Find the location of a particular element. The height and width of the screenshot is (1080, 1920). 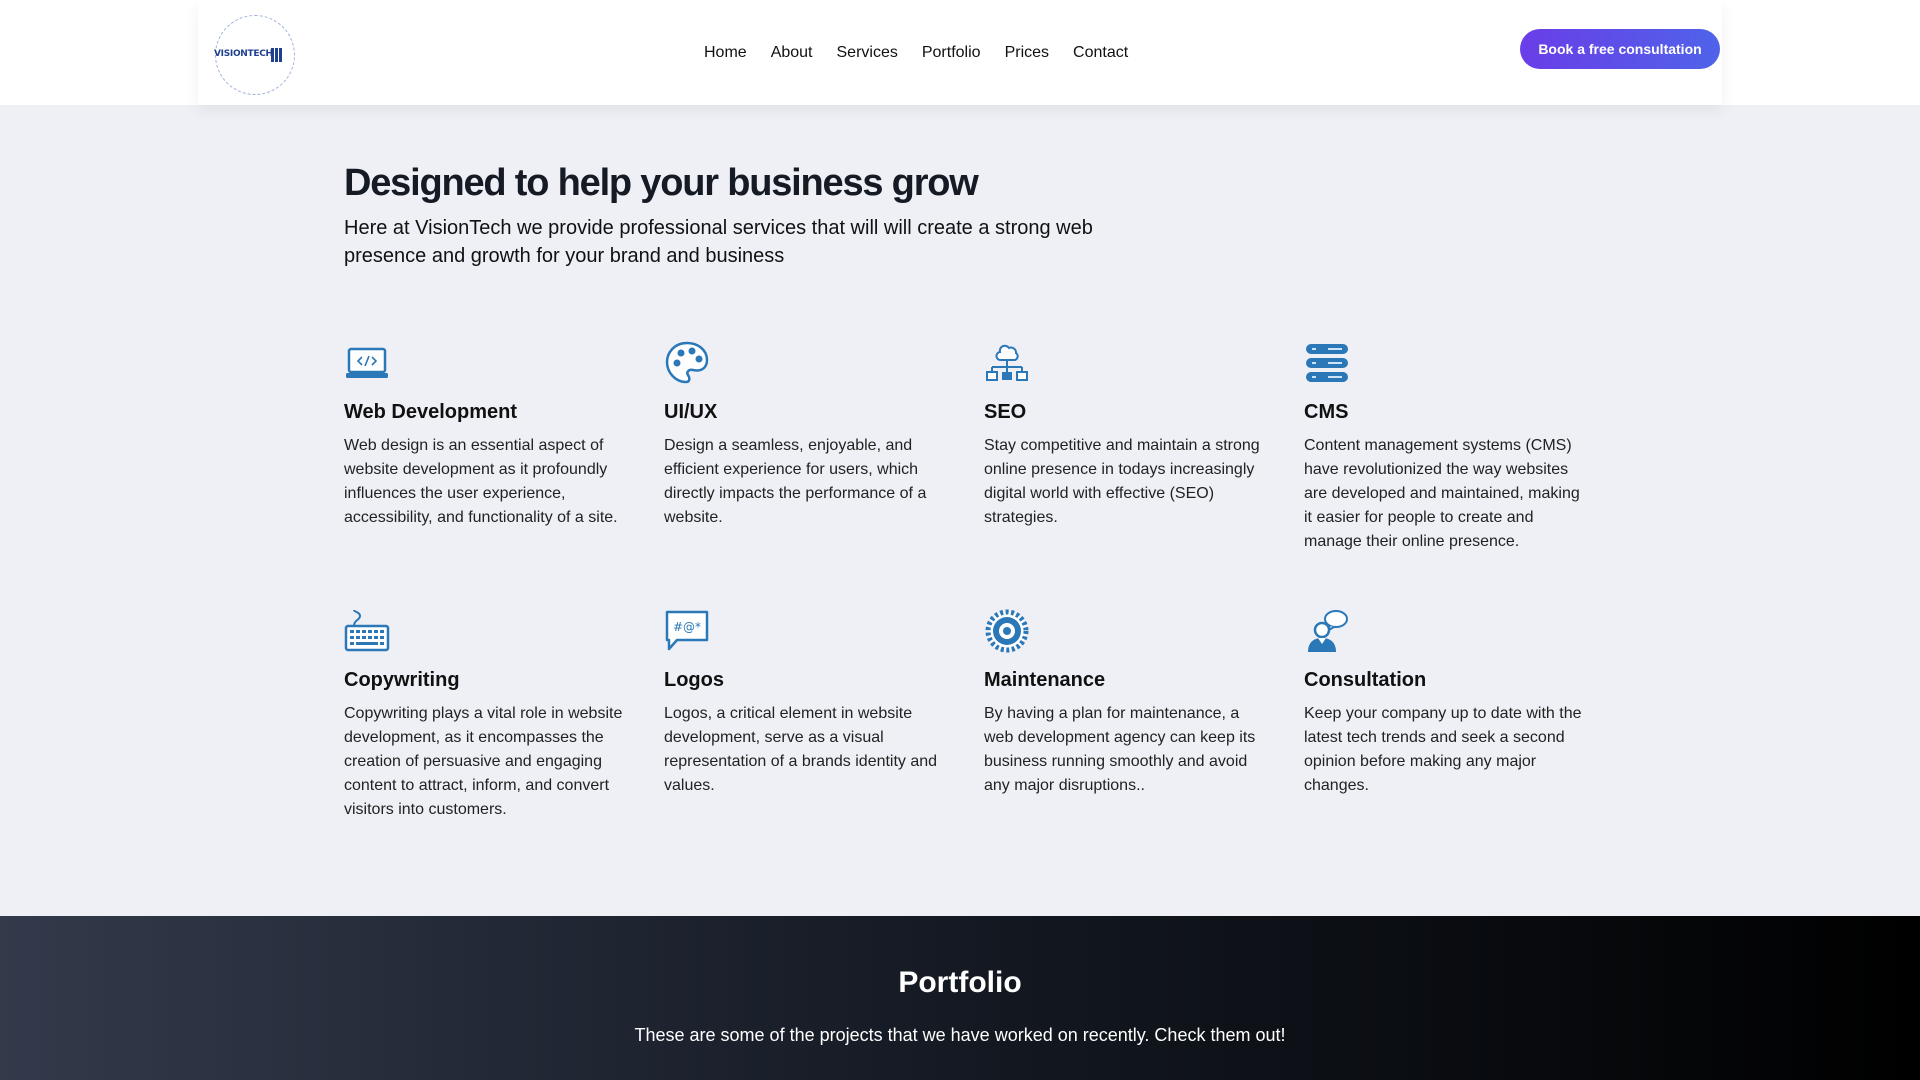

service-title: Web Development is located at coordinates (430, 412).